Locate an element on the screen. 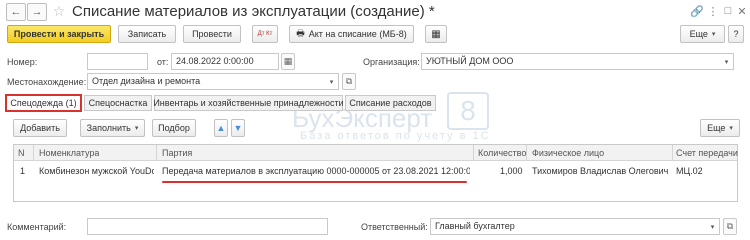 The height and width of the screenshot is (240, 750). watermark-digit: 8 is located at coordinates (468, 111).